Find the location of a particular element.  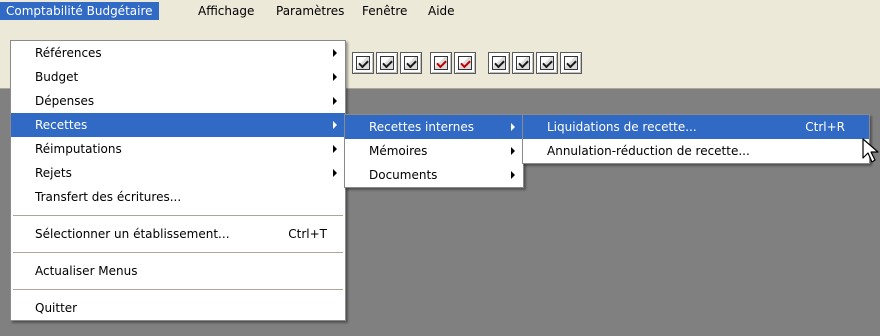

menu-item-label: Recettes internes is located at coordinates (422, 127).